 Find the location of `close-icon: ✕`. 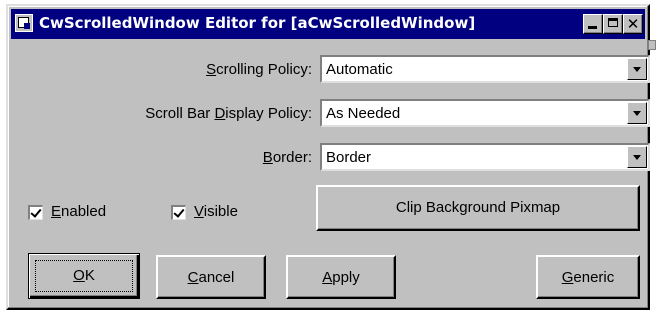

close-icon: ✕ is located at coordinates (633, 24).